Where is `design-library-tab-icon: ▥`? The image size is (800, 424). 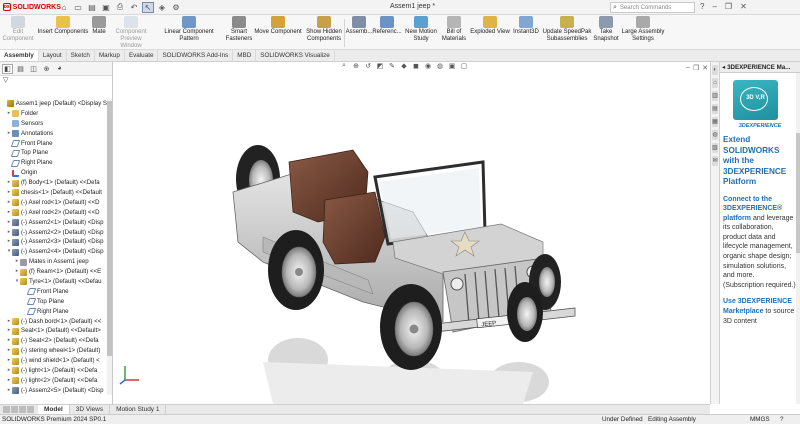 design-library-tab-icon: ▥ is located at coordinates (715, 96).